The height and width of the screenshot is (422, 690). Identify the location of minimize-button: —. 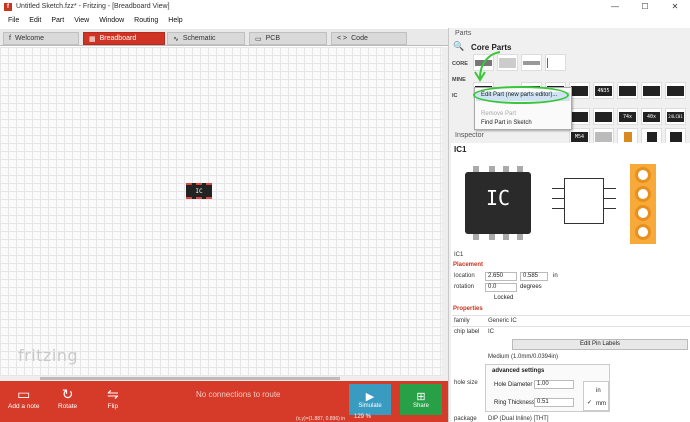
(615, 6).